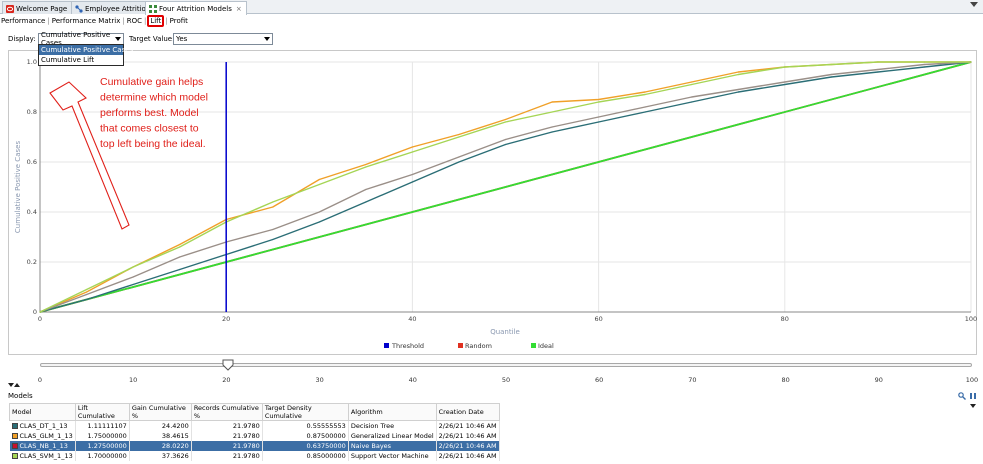 This screenshot has height=464, width=983. What do you see at coordinates (10, 8) in the screenshot?
I see `oracle-icon` at bounding box center [10, 8].